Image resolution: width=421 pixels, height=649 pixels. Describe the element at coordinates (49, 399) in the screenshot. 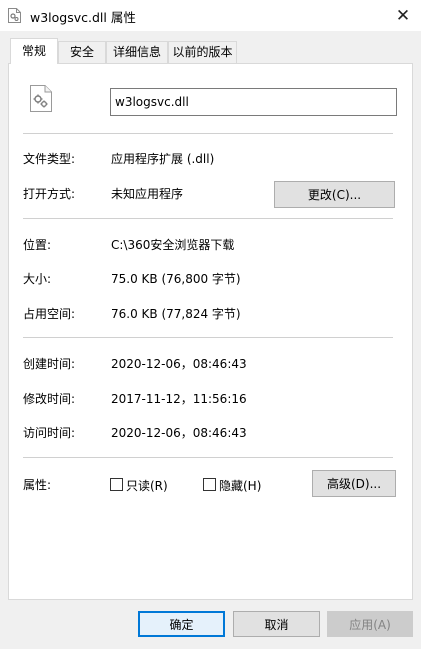

I see `modified-label: 修改时间:` at that location.